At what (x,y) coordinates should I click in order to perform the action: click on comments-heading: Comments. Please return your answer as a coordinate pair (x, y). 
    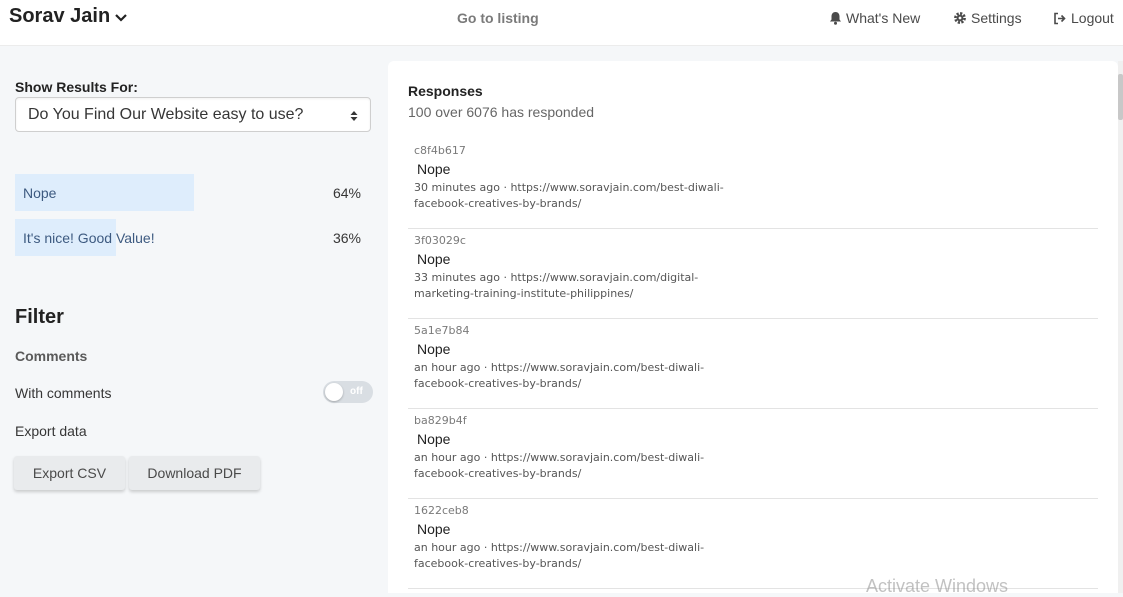
    Looking at the image, I should click on (51, 356).